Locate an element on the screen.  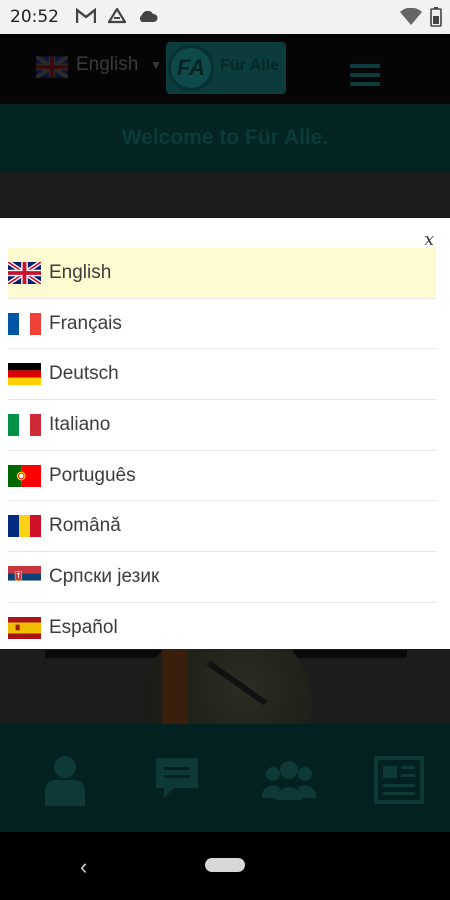
status-bar: 20:52 is located at coordinates (225, 17).